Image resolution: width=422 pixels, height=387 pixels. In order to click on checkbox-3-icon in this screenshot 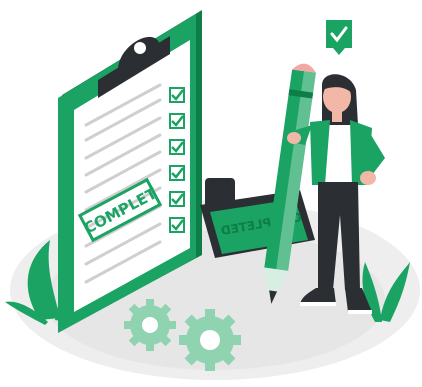, I will do `click(177, 147)`.